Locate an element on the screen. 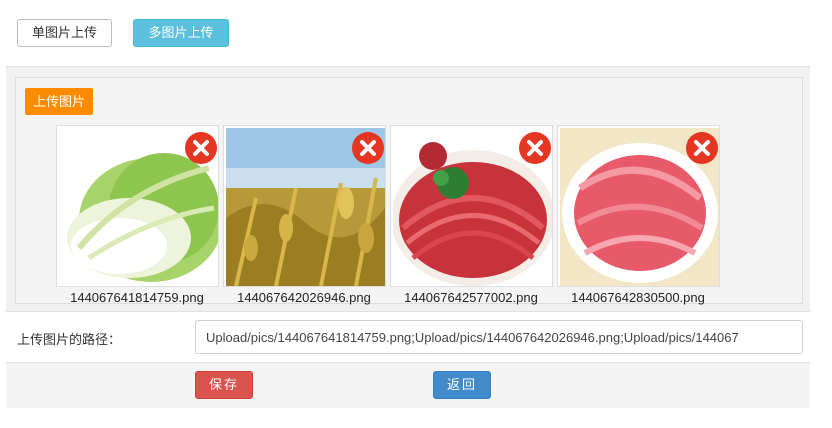 The image size is (832, 428). delete-image-4-button is located at coordinates (702, 148).